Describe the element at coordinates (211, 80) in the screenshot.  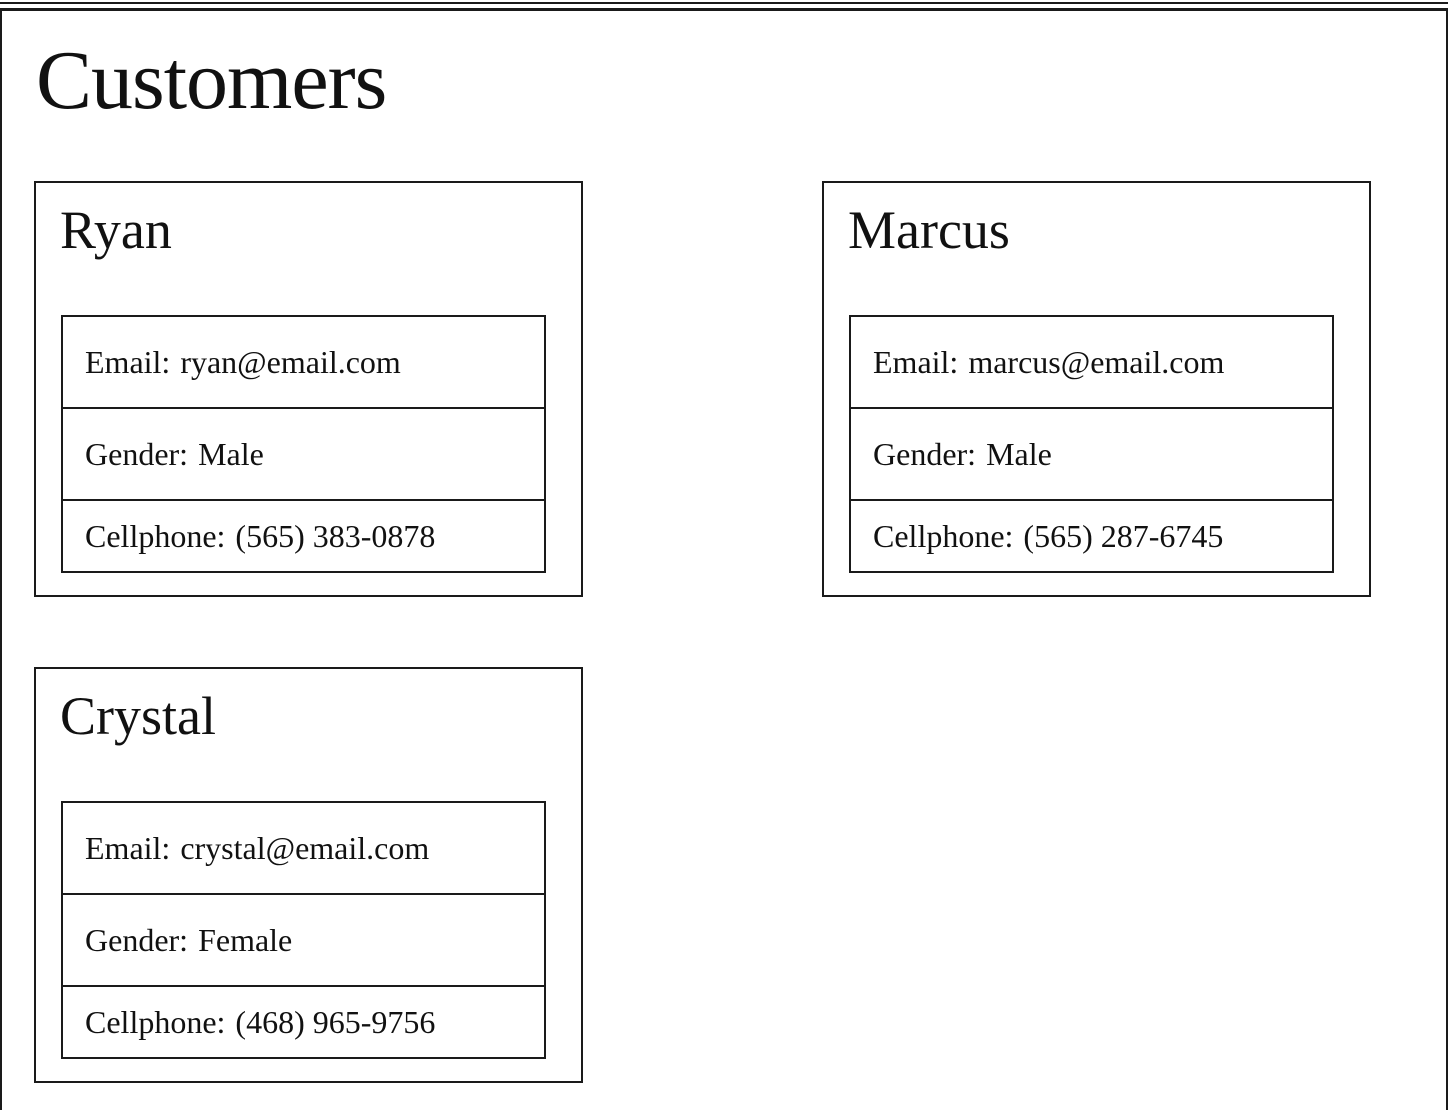
I see `page-title: Customers` at that location.